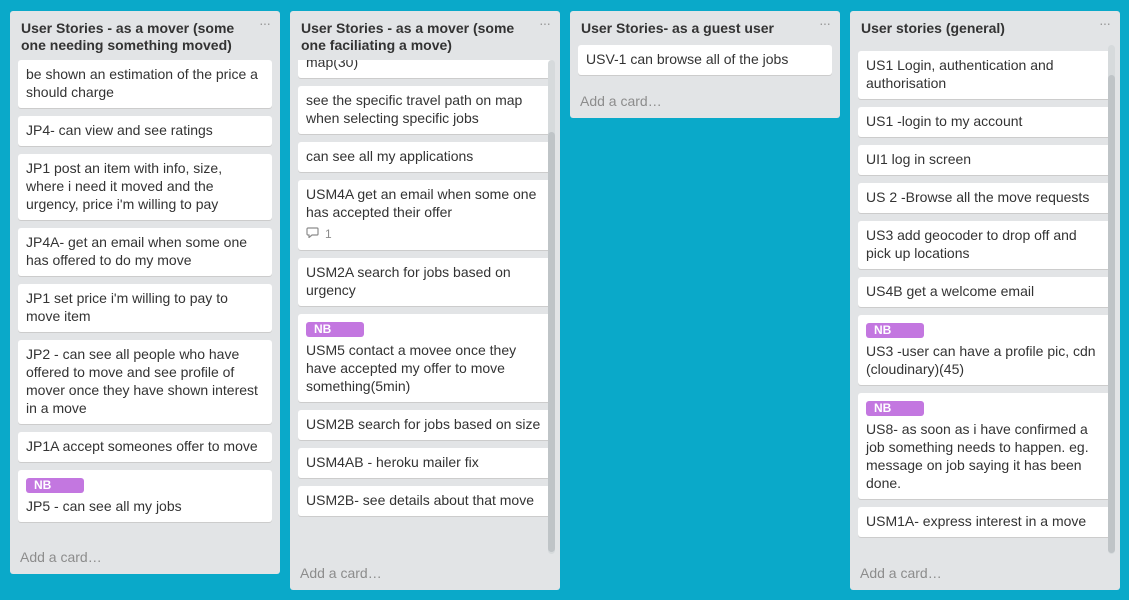 The width and height of the screenshot is (1129, 600). What do you see at coordinates (944, 121) in the screenshot?
I see `card-title: US1 -login to my account` at bounding box center [944, 121].